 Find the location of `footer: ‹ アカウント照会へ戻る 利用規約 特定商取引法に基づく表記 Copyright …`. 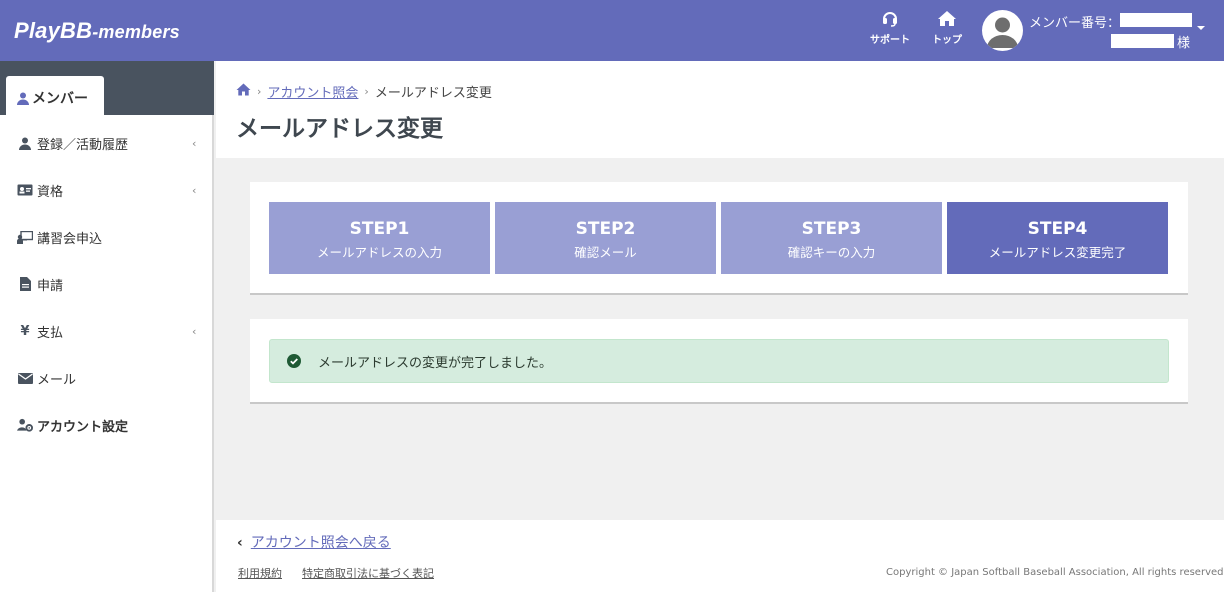

footer: ‹ アカウント照会へ戻る 利用規約 特定商取引法に基づく表記 Copyright … is located at coordinates (720, 556).